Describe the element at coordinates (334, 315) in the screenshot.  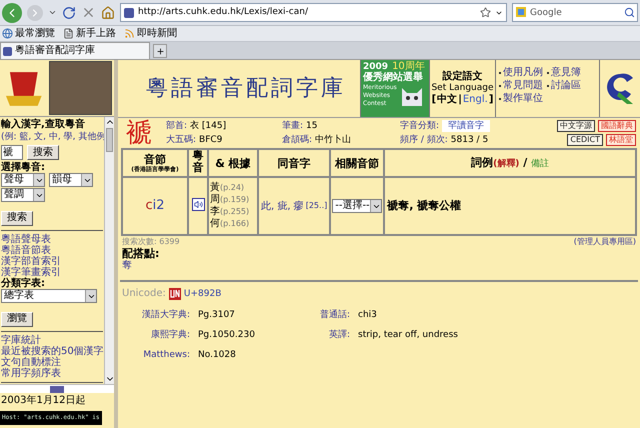
I see `detail-label: 普通話:` at that location.